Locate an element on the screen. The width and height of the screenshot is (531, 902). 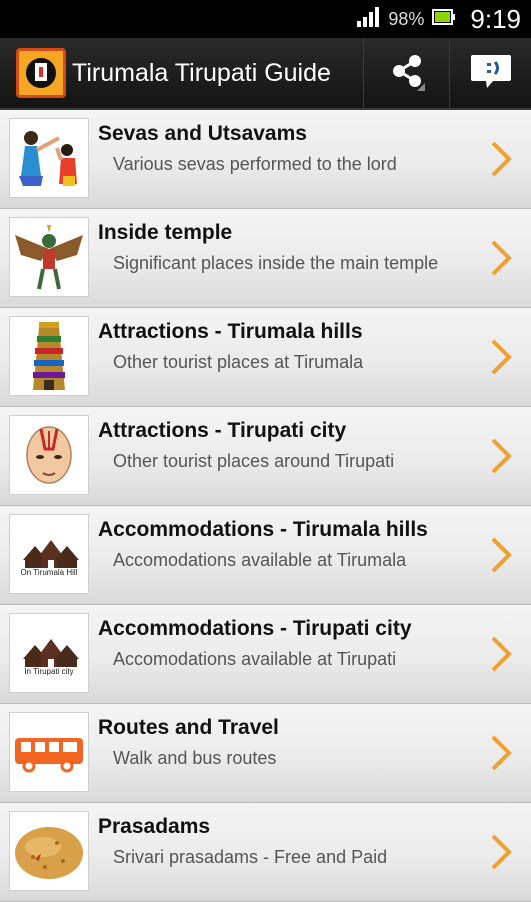
list-item-routes: Routes and Travel Walk and bus routes is located at coordinates (265, 753).